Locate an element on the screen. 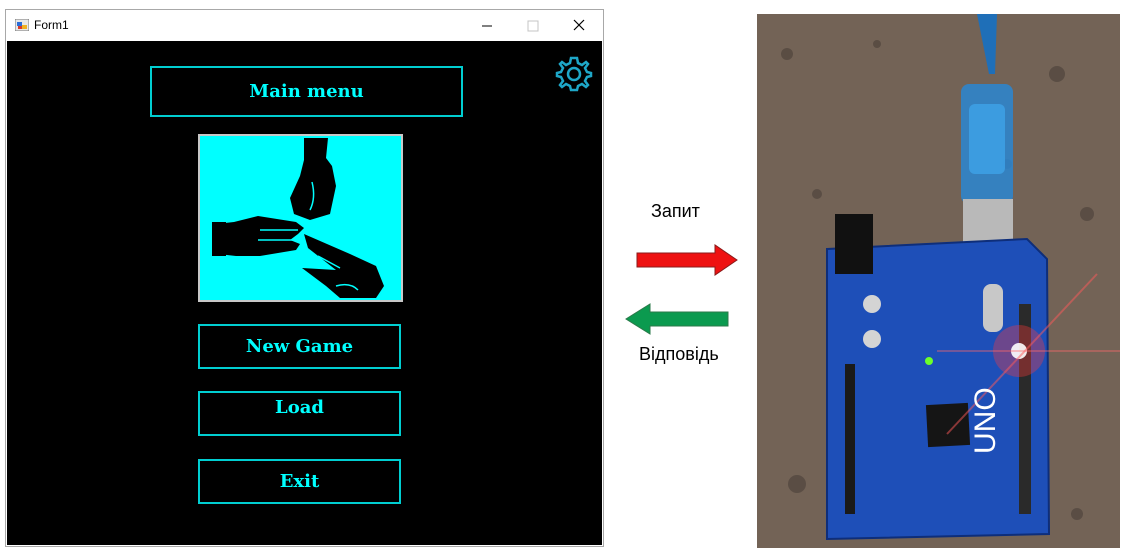  main-menu-title: Main menu is located at coordinates (306, 91).